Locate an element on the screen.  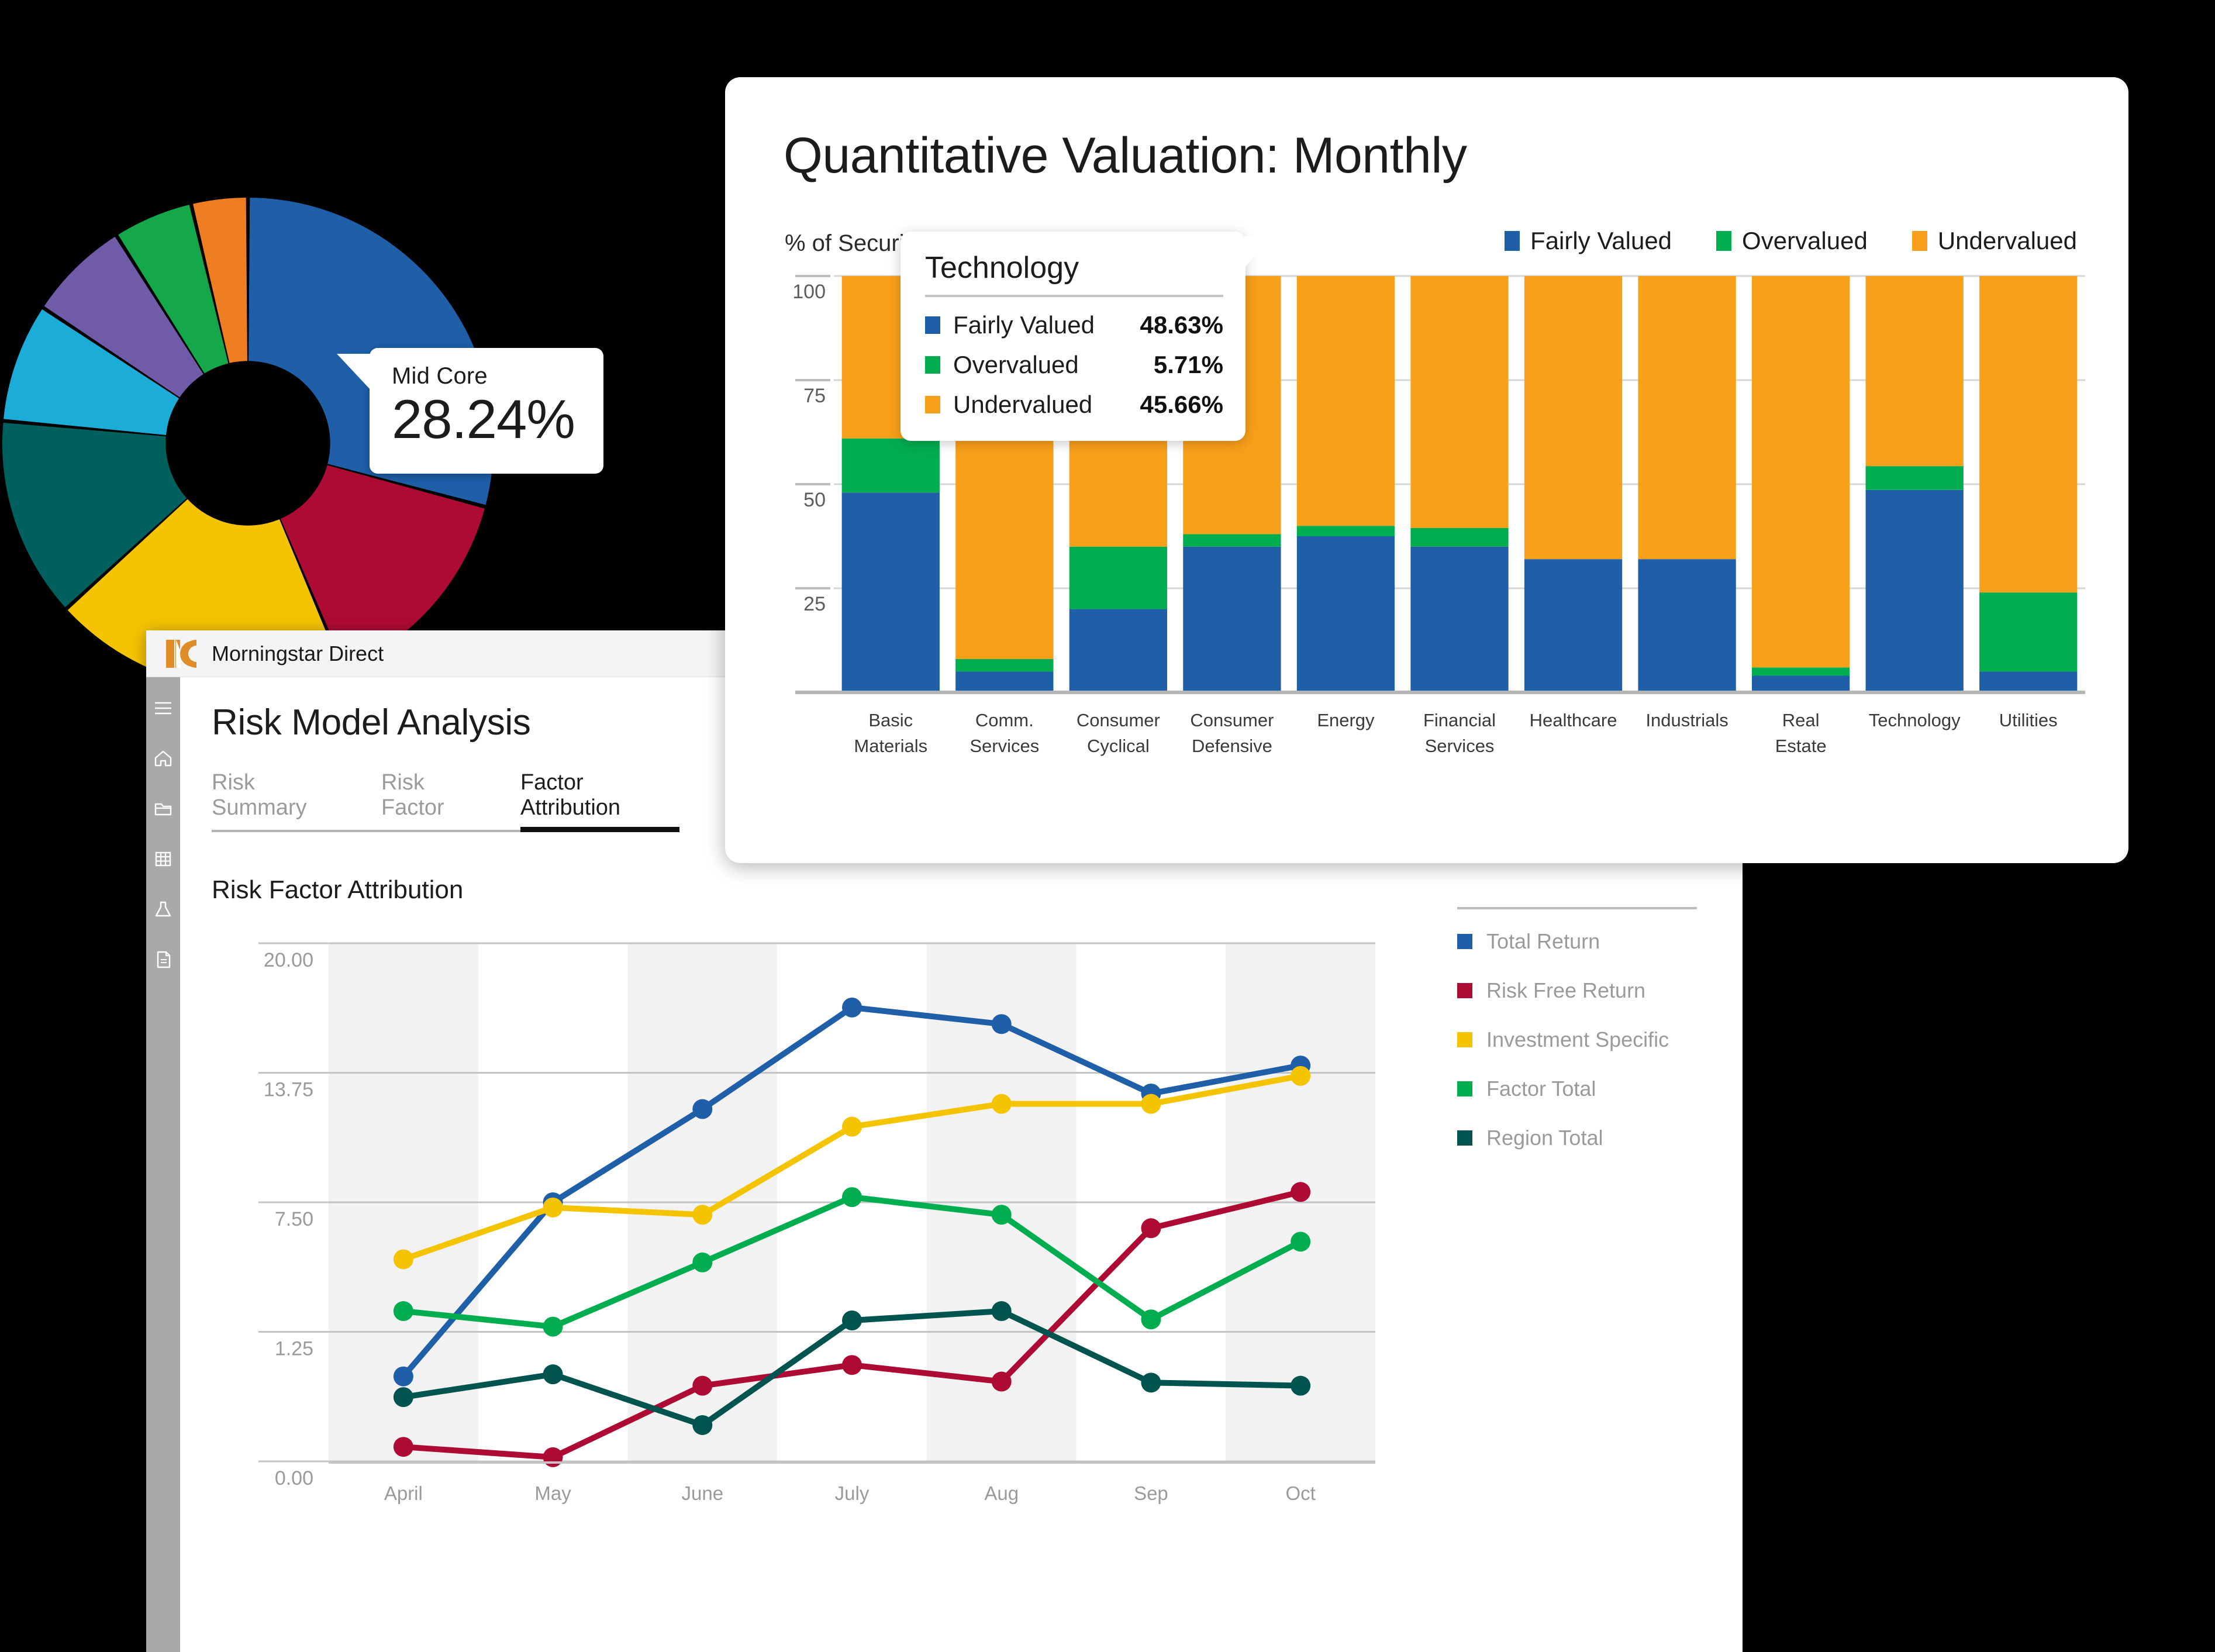
folder-icon is located at coordinates (163, 809).